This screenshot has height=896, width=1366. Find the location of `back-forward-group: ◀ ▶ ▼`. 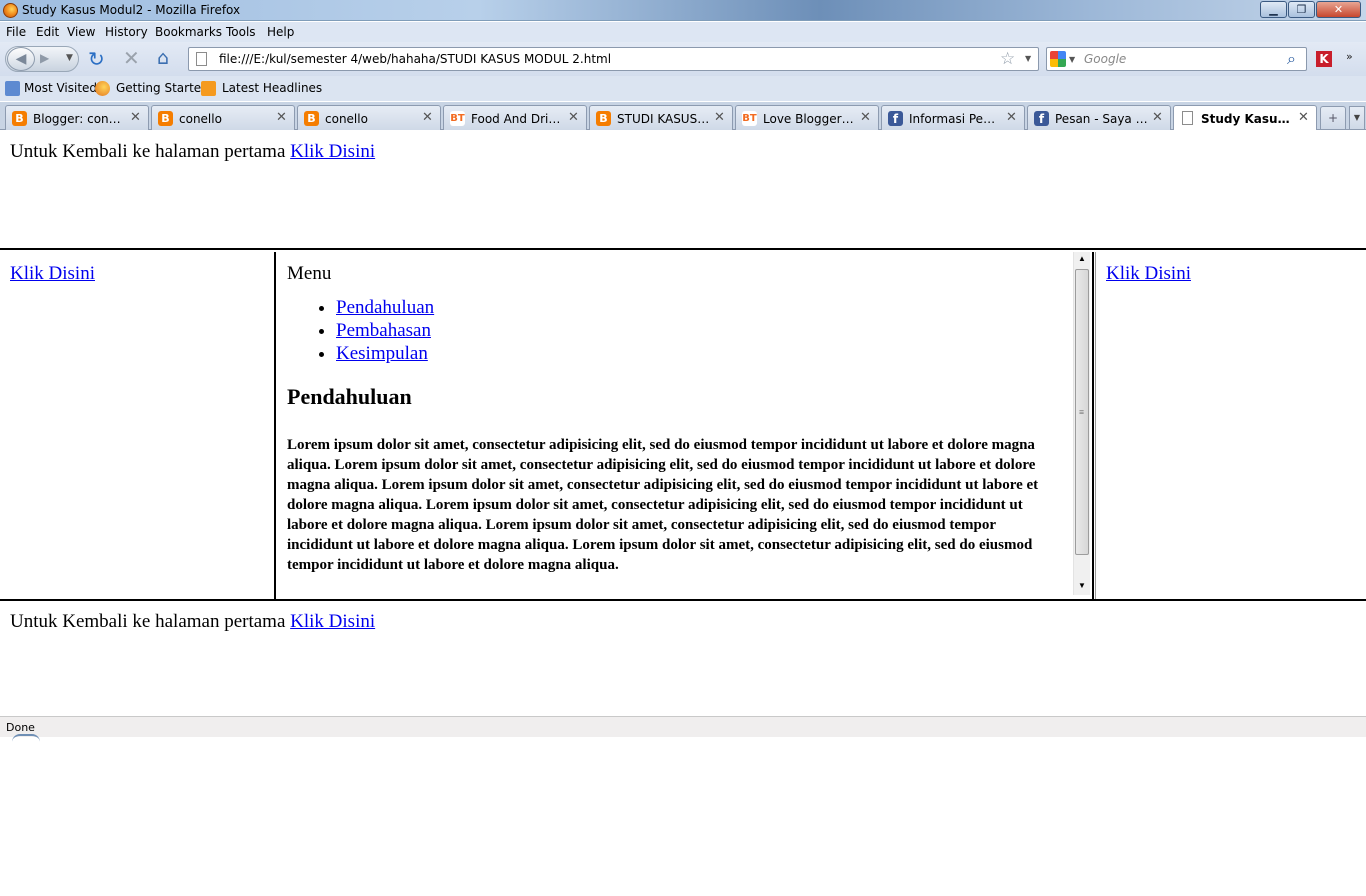

back-forward-group: ◀ ▶ ▼ is located at coordinates (42, 59).